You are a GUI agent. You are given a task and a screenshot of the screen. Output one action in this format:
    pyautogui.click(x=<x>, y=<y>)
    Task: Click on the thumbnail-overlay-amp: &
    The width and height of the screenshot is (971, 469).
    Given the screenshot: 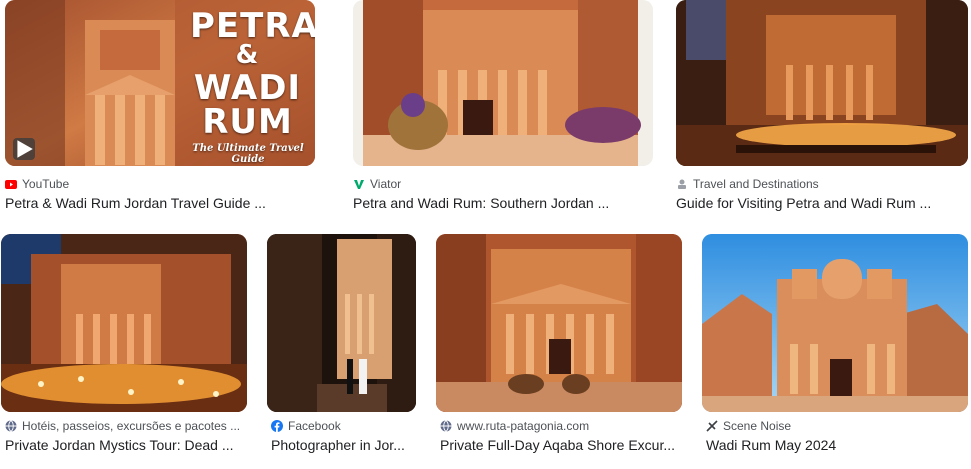 What is the action you would take?
    pyautogui.click(x=247, y=55)
    